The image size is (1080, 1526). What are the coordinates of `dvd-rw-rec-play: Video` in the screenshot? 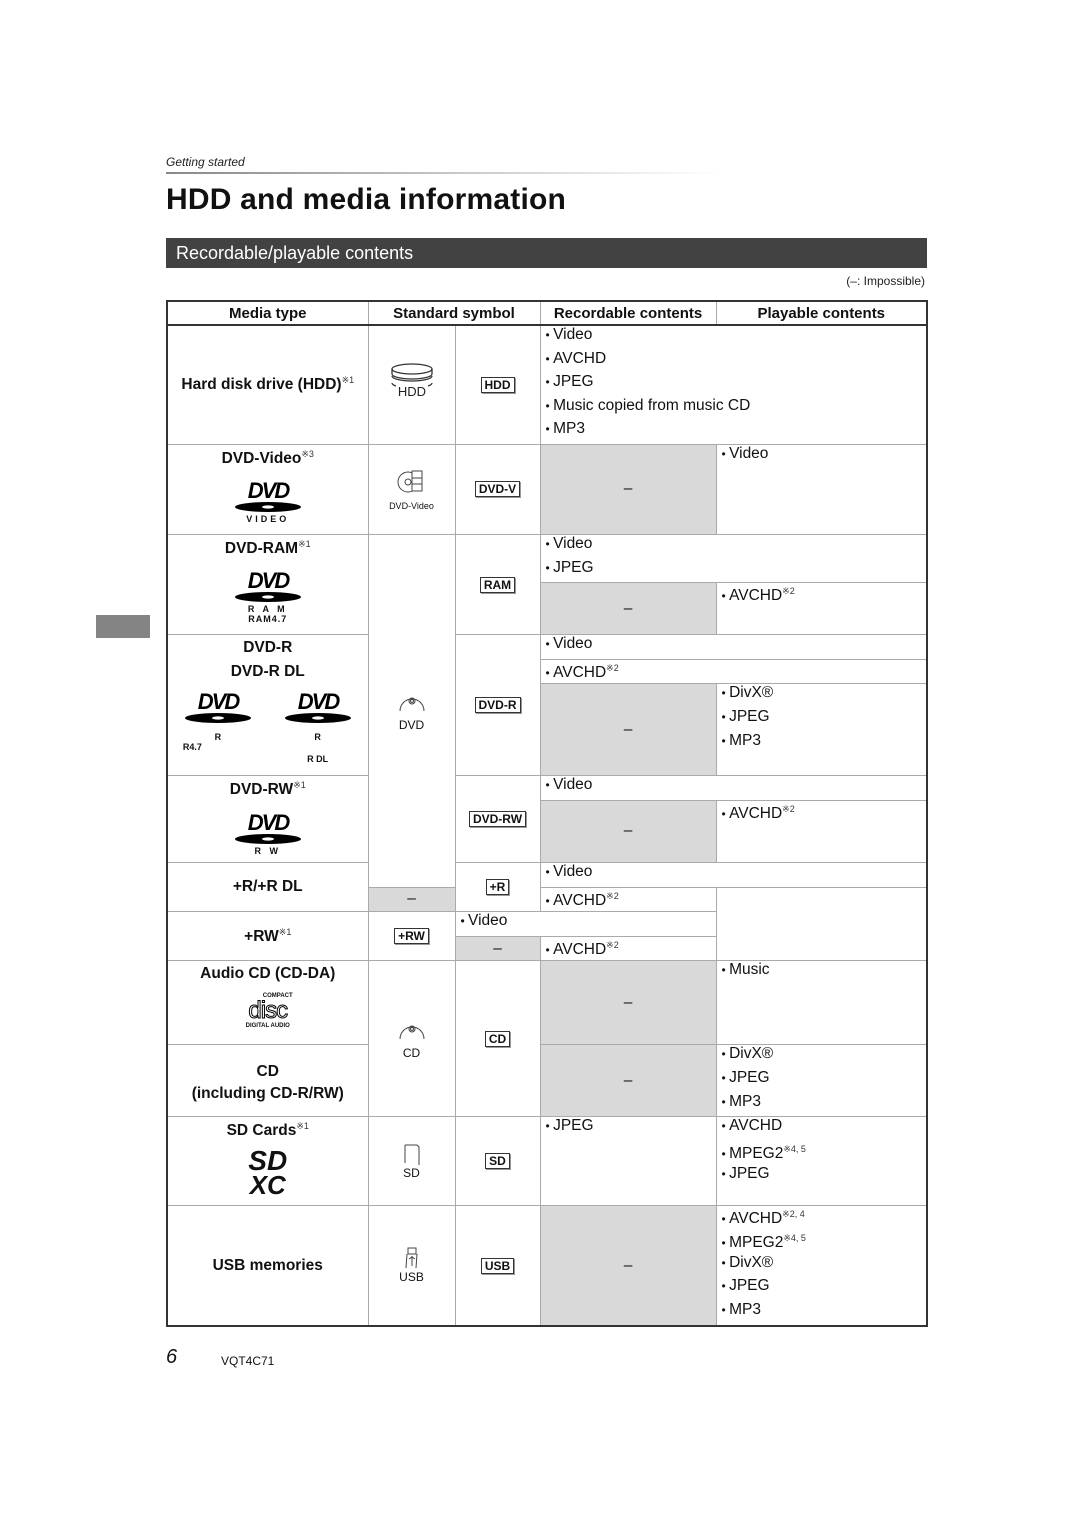 It's located at (733, 788).